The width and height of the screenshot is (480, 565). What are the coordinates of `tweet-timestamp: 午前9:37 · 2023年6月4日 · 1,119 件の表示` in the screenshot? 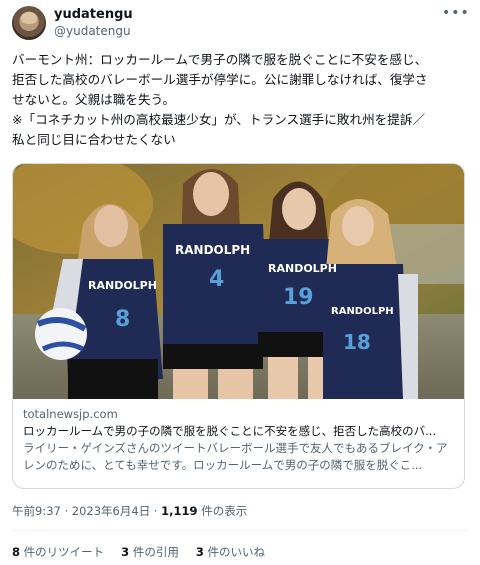 It's located at (129, 511).